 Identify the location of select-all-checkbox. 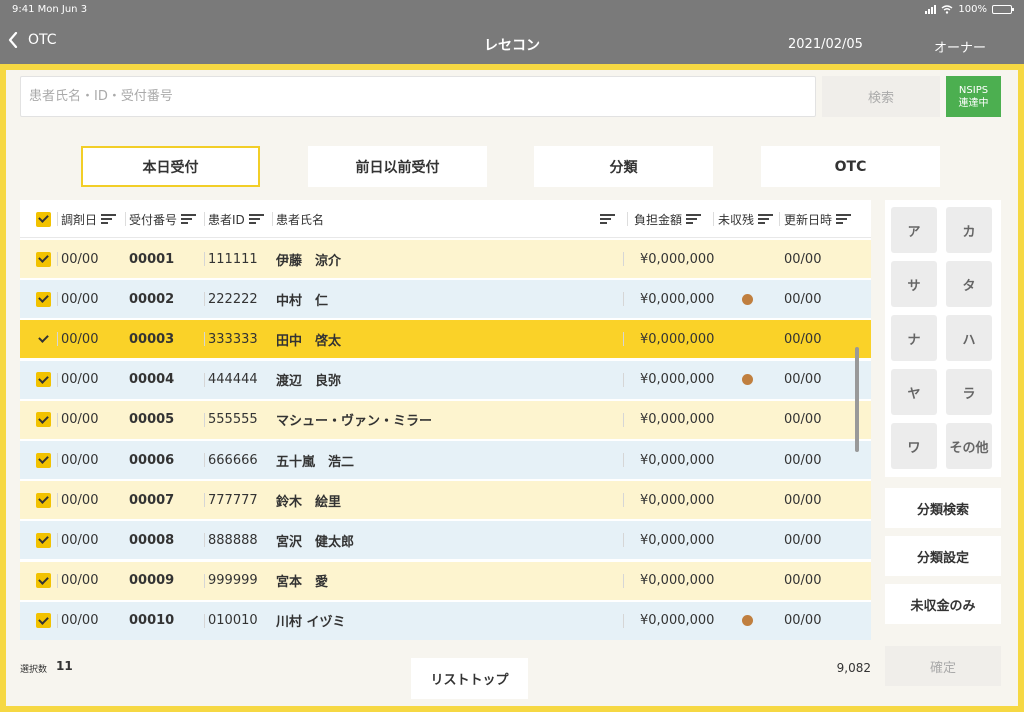
(43, 219).